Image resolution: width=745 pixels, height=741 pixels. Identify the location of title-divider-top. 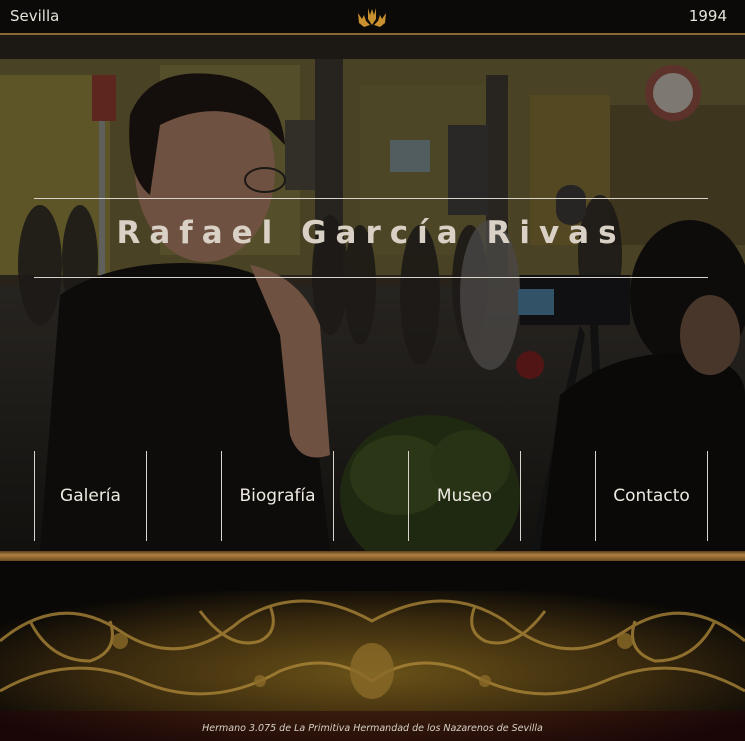
(371, 198).